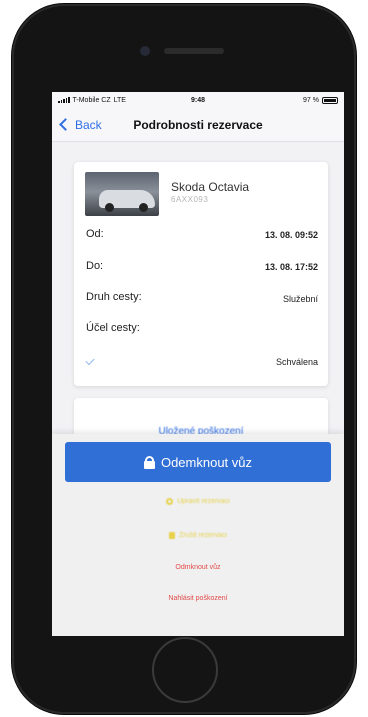  Describe the element at coordinates (149, 462) in the screenshot. I see `lock-icon` at that location.